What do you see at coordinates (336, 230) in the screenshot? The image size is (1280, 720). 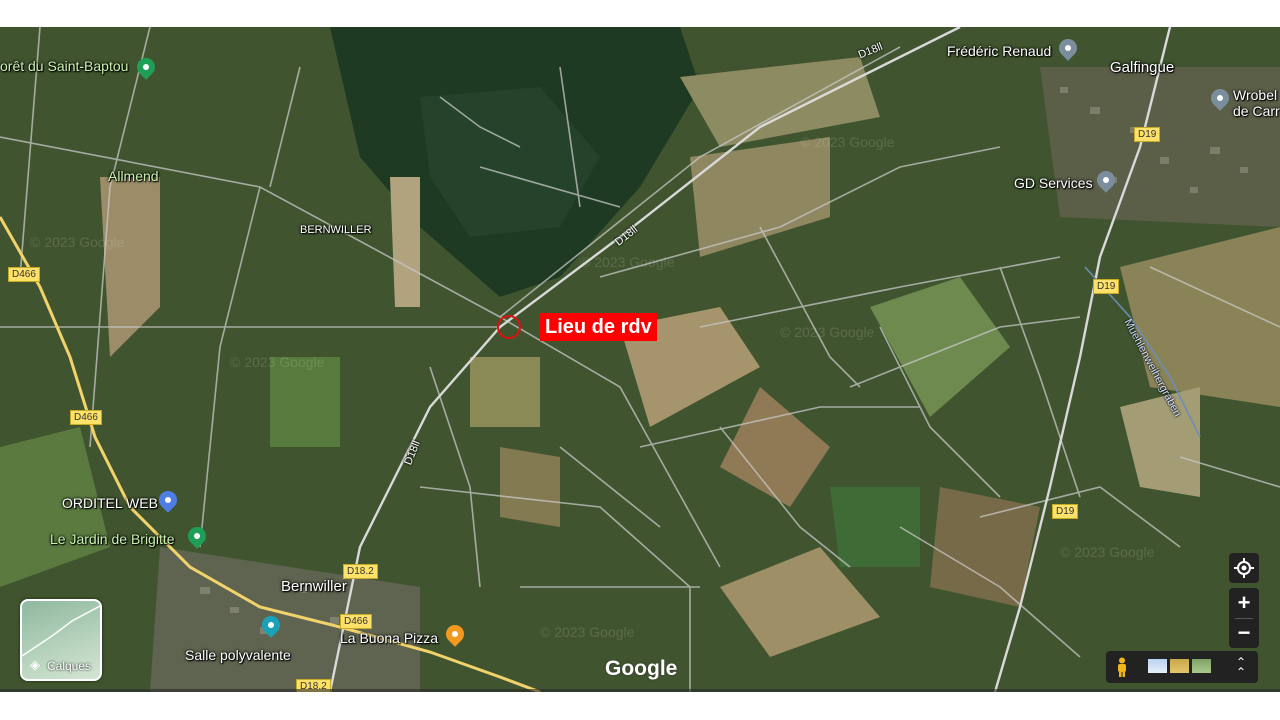 I see `place-label-bernwiller-caps: BERNWILLER` at bounding box center [336, 230].